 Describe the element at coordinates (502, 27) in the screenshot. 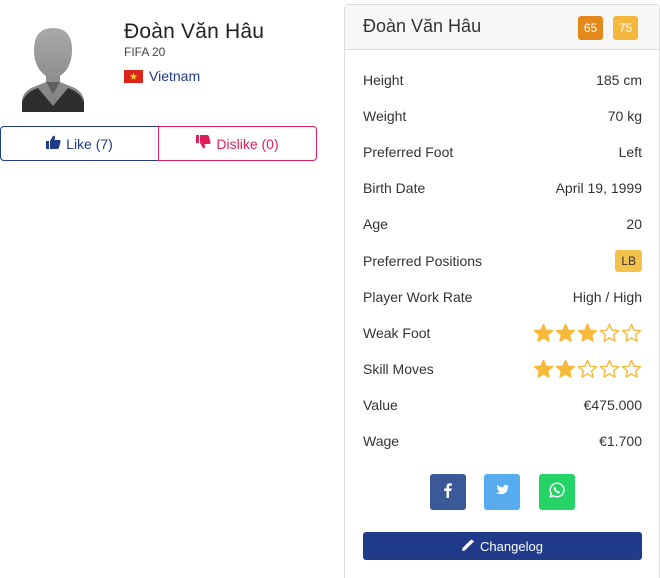

I see `panel-header: Đoàn Văn Hâu 65 75` at that location.